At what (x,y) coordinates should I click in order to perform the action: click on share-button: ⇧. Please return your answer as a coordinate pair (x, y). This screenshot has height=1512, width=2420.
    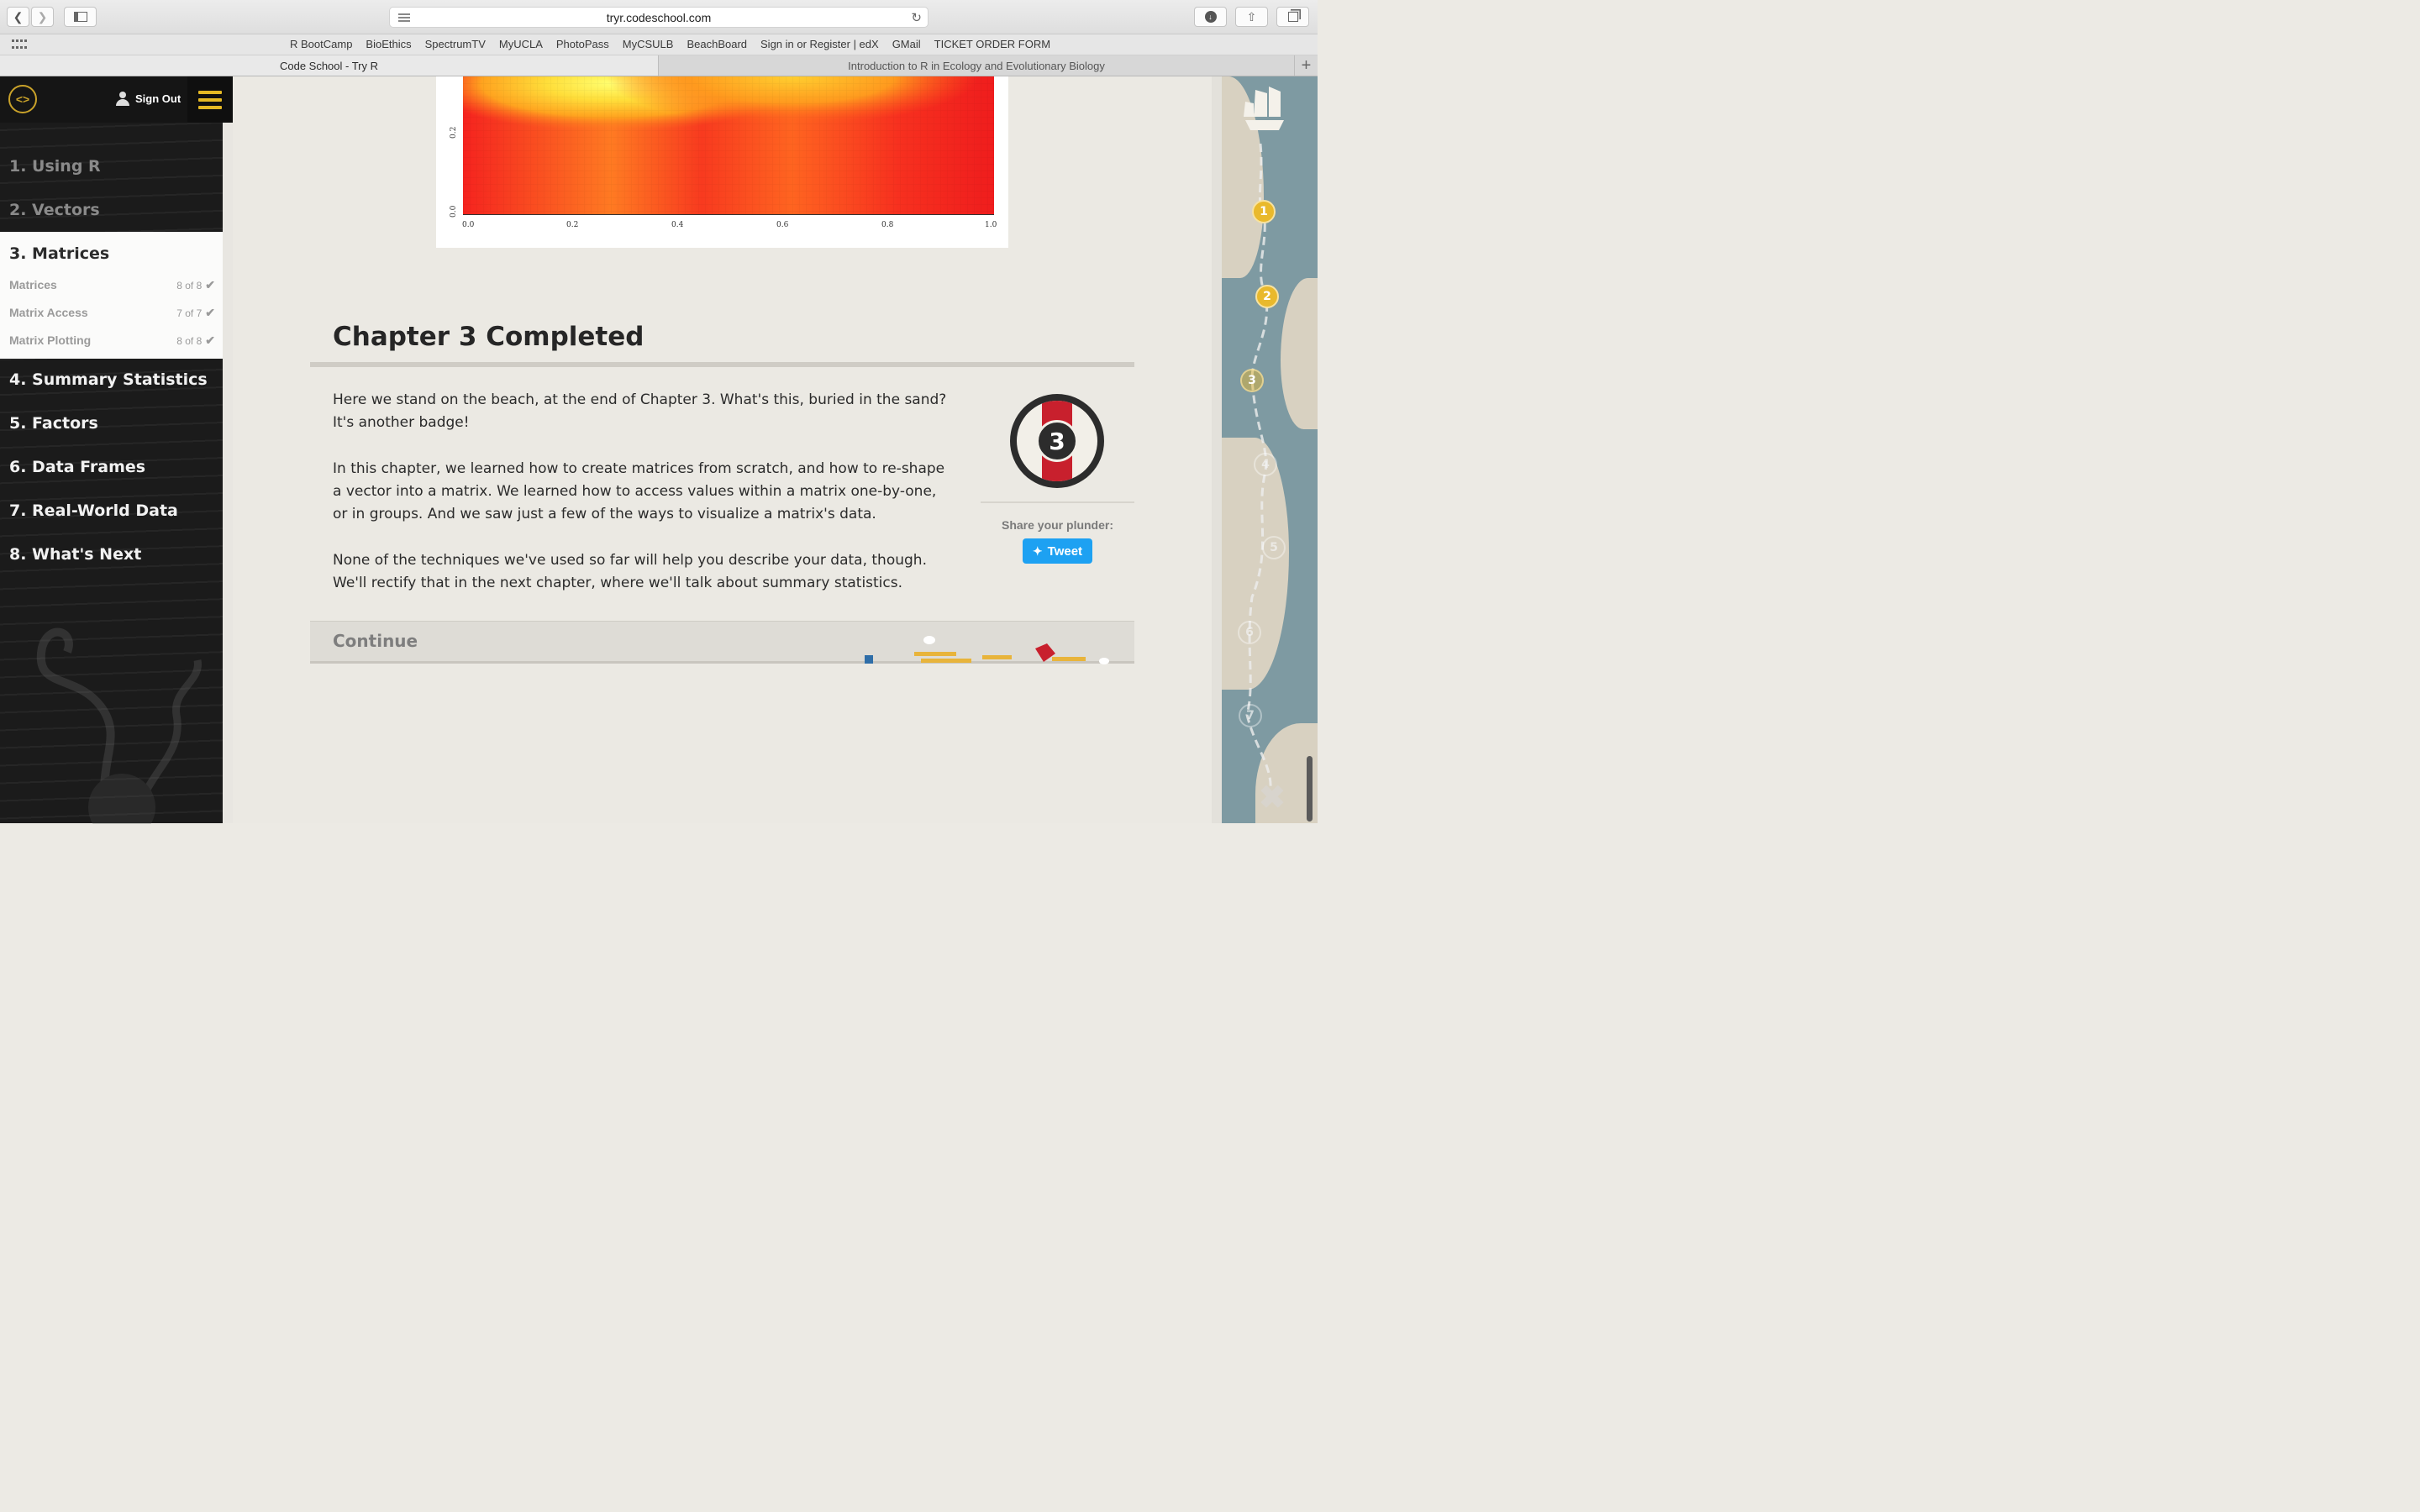
    Looking at the image, I should click on (1252, 17).